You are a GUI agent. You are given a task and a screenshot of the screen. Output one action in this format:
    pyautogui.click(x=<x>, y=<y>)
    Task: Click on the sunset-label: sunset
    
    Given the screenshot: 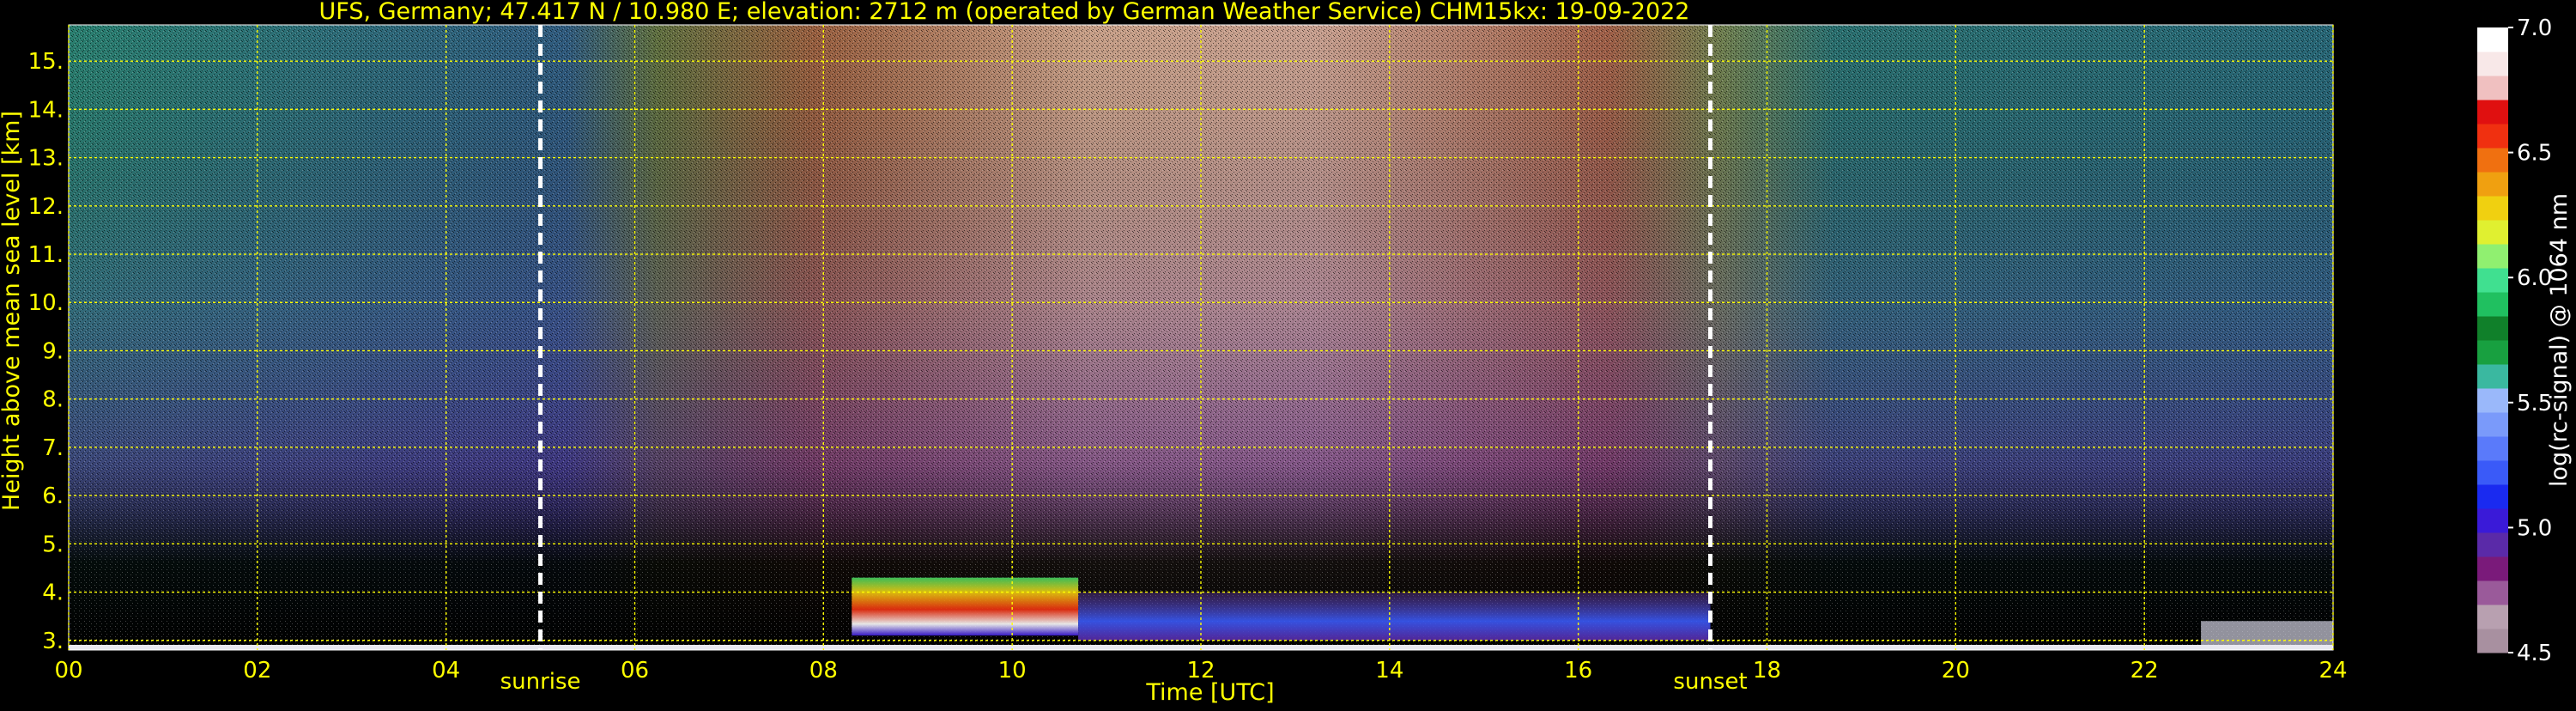 What is the action you would take?
    pyautogui.click(x=1710, y=682)
    